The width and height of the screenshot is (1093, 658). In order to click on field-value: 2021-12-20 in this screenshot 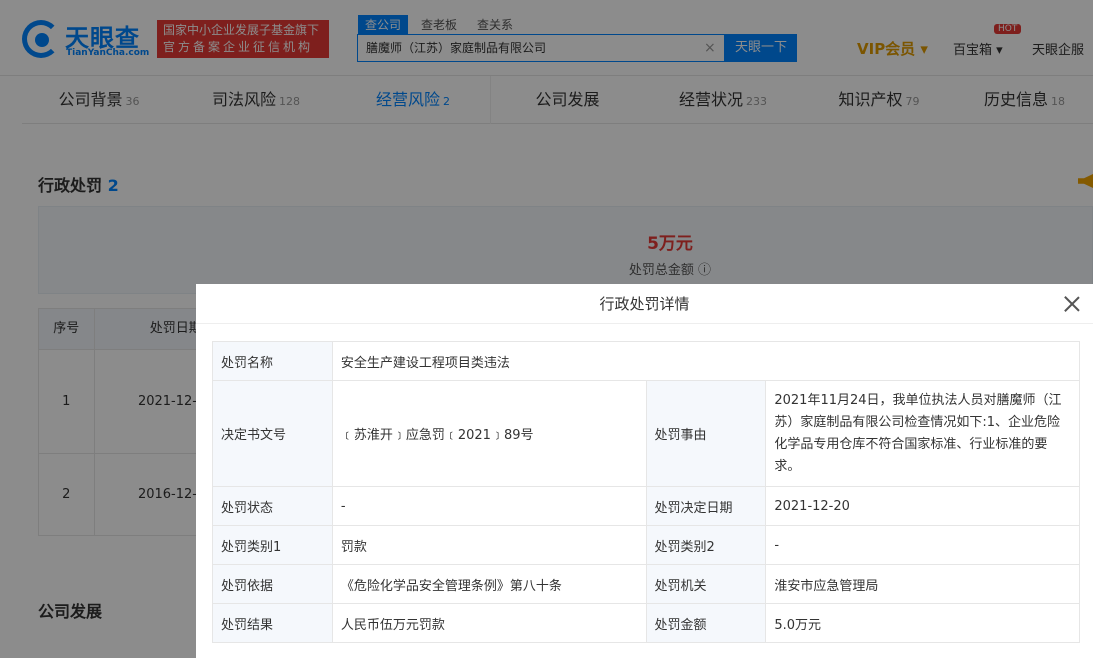, I will do `click(922, 506)`.